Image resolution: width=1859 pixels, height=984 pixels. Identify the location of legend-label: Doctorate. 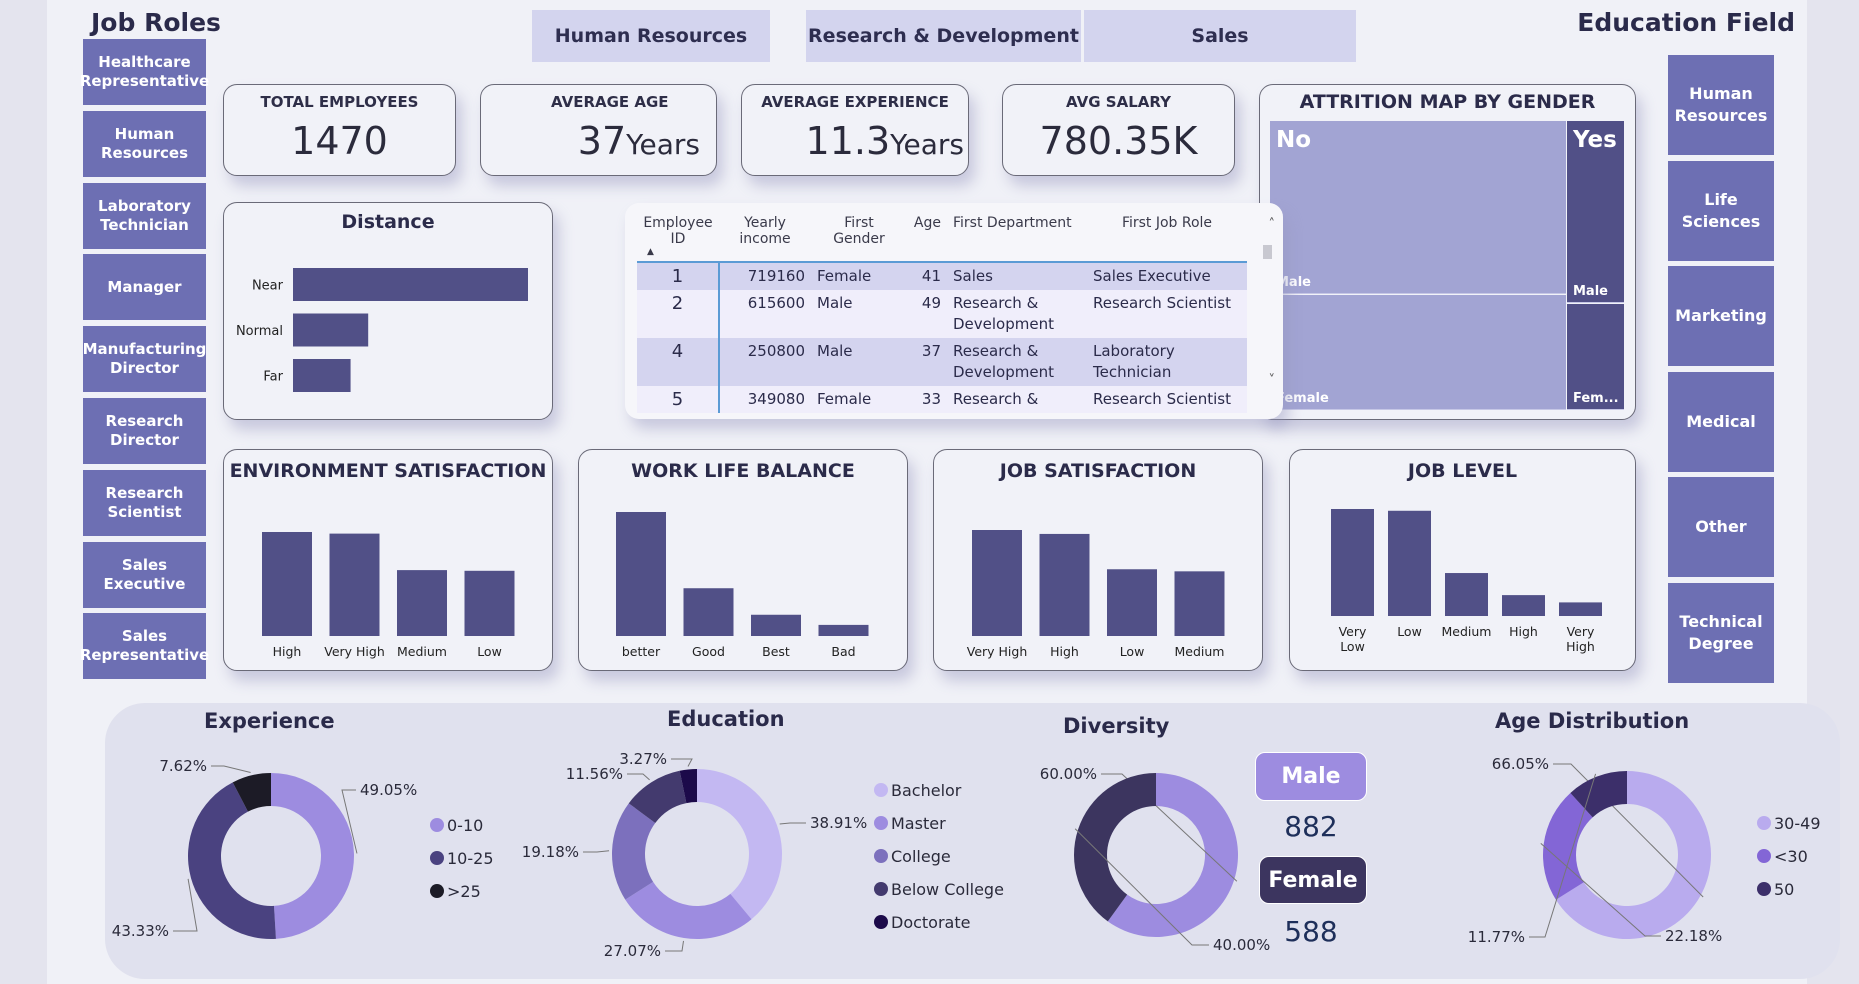
(930, 922).